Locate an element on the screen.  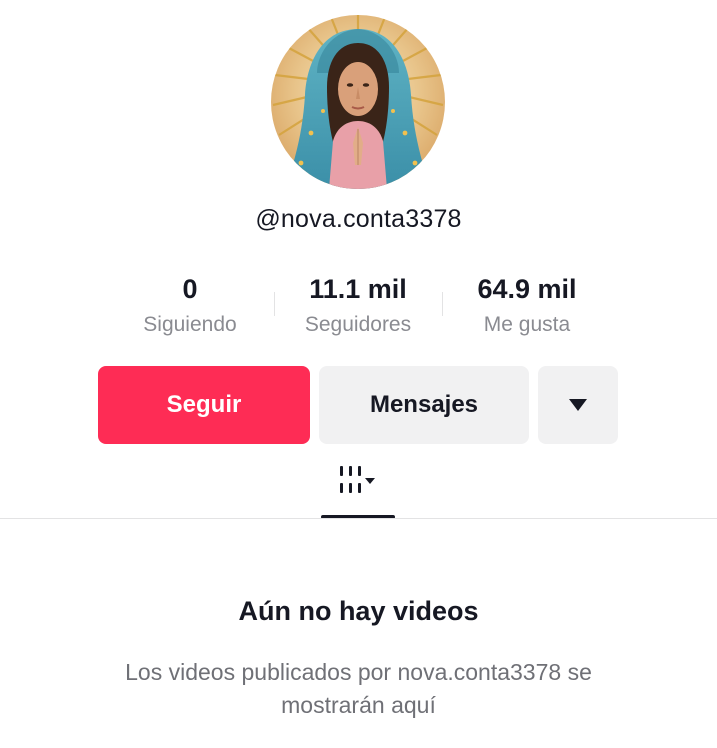
avatar is located at coordinates (358, 102).